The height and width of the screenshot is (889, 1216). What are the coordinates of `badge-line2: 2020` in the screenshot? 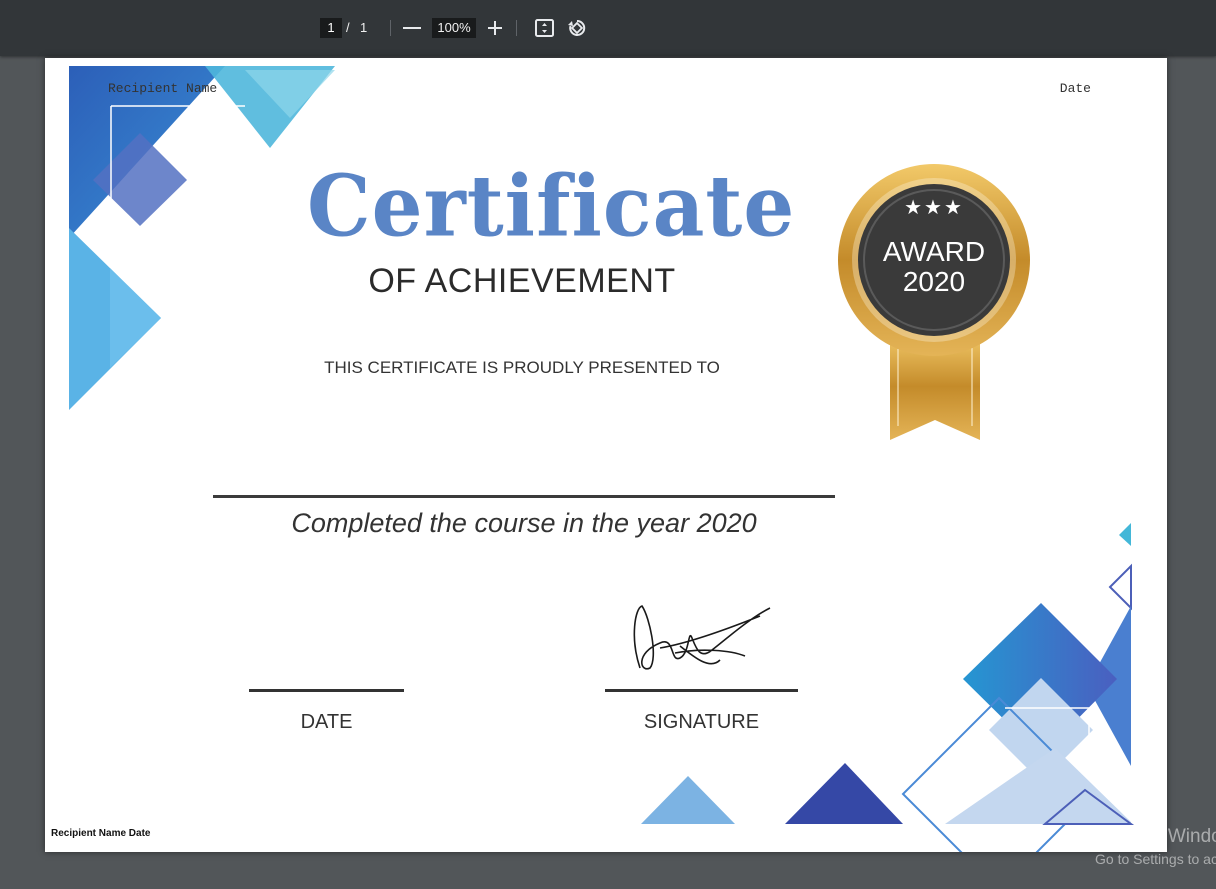 It's located at (934, 281).